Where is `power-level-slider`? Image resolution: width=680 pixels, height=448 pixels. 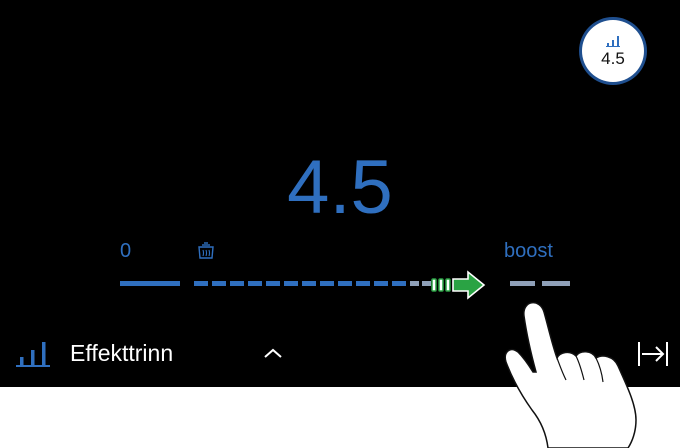
power-level-slider is located at coordinates (345, 285).